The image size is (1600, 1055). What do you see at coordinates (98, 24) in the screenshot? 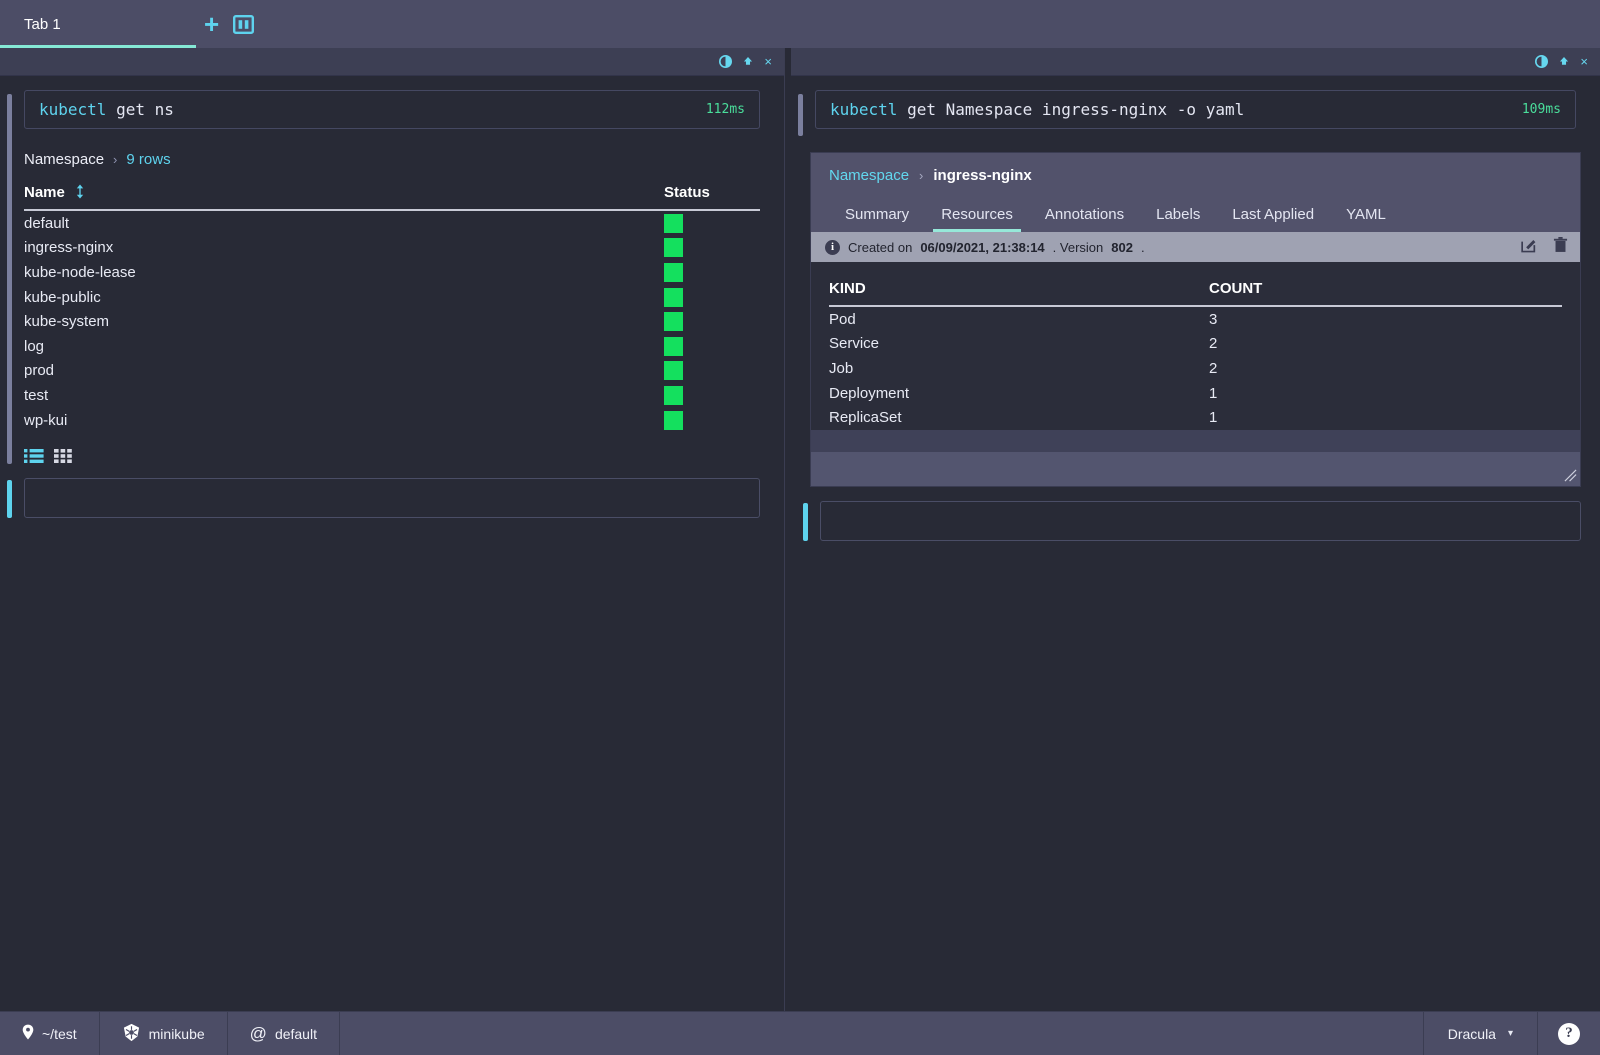
I see `tab-1: Tab 1` at bounding box center [98, 24].